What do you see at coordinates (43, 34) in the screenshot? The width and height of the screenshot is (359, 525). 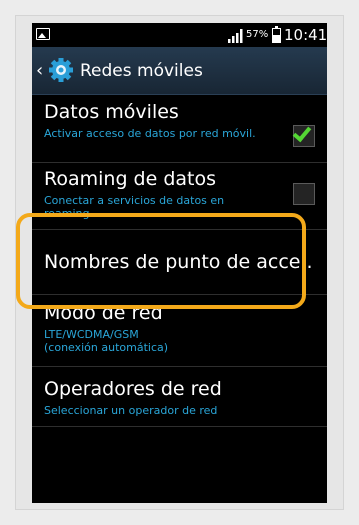 I see `image-notification-icon` at bounding box center [43, 34].